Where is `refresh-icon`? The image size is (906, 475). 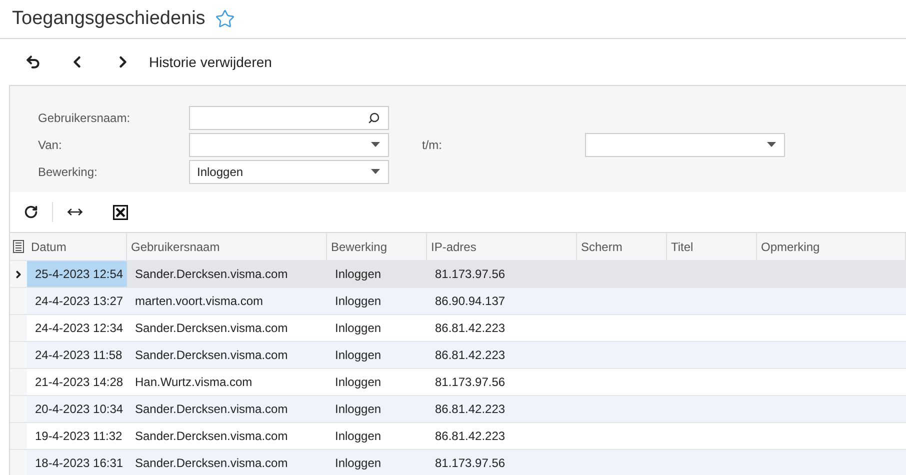 refresh-icon is located at coordinates (31, 212).